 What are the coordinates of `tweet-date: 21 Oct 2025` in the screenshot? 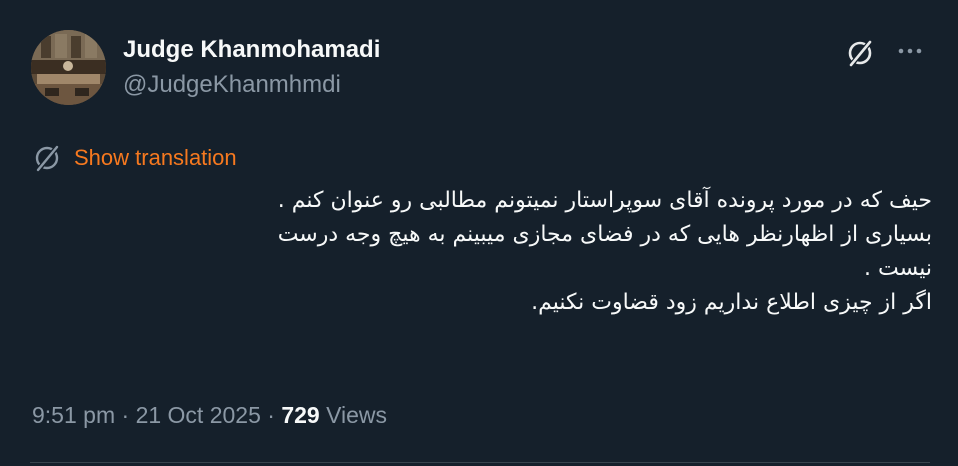 It's located at (198, 415).